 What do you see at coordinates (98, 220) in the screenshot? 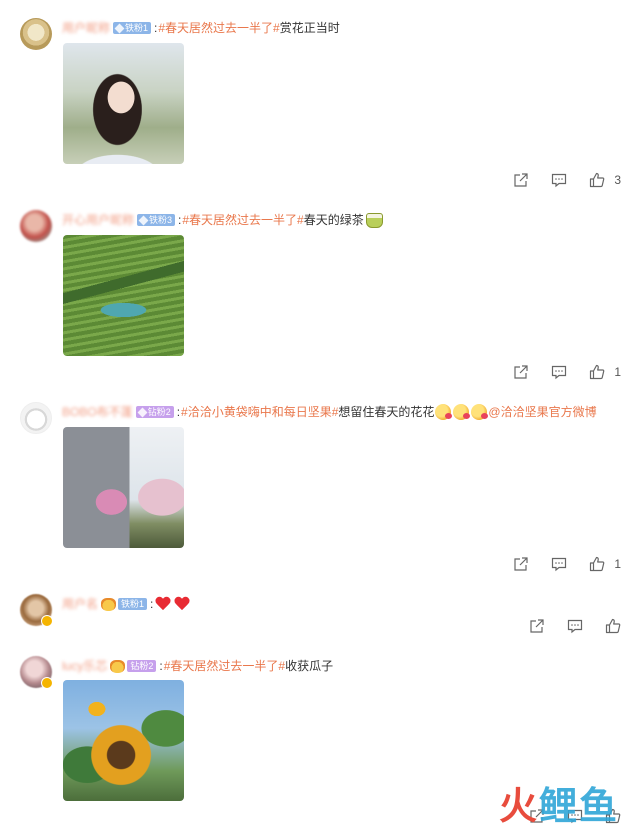
I see `username: 开心用户昵称` at bounding box center [98, 220].